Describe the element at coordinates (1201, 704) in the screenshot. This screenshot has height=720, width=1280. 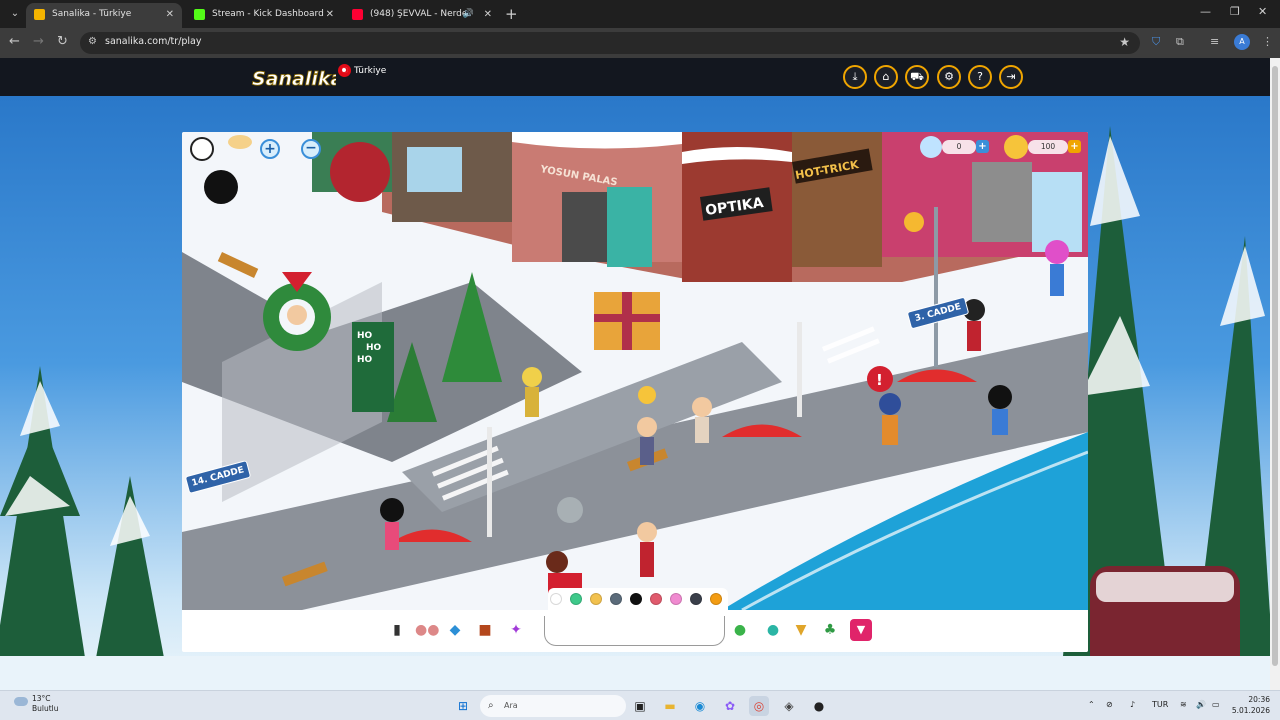
I see `volume-icon: 🔊` at that location.